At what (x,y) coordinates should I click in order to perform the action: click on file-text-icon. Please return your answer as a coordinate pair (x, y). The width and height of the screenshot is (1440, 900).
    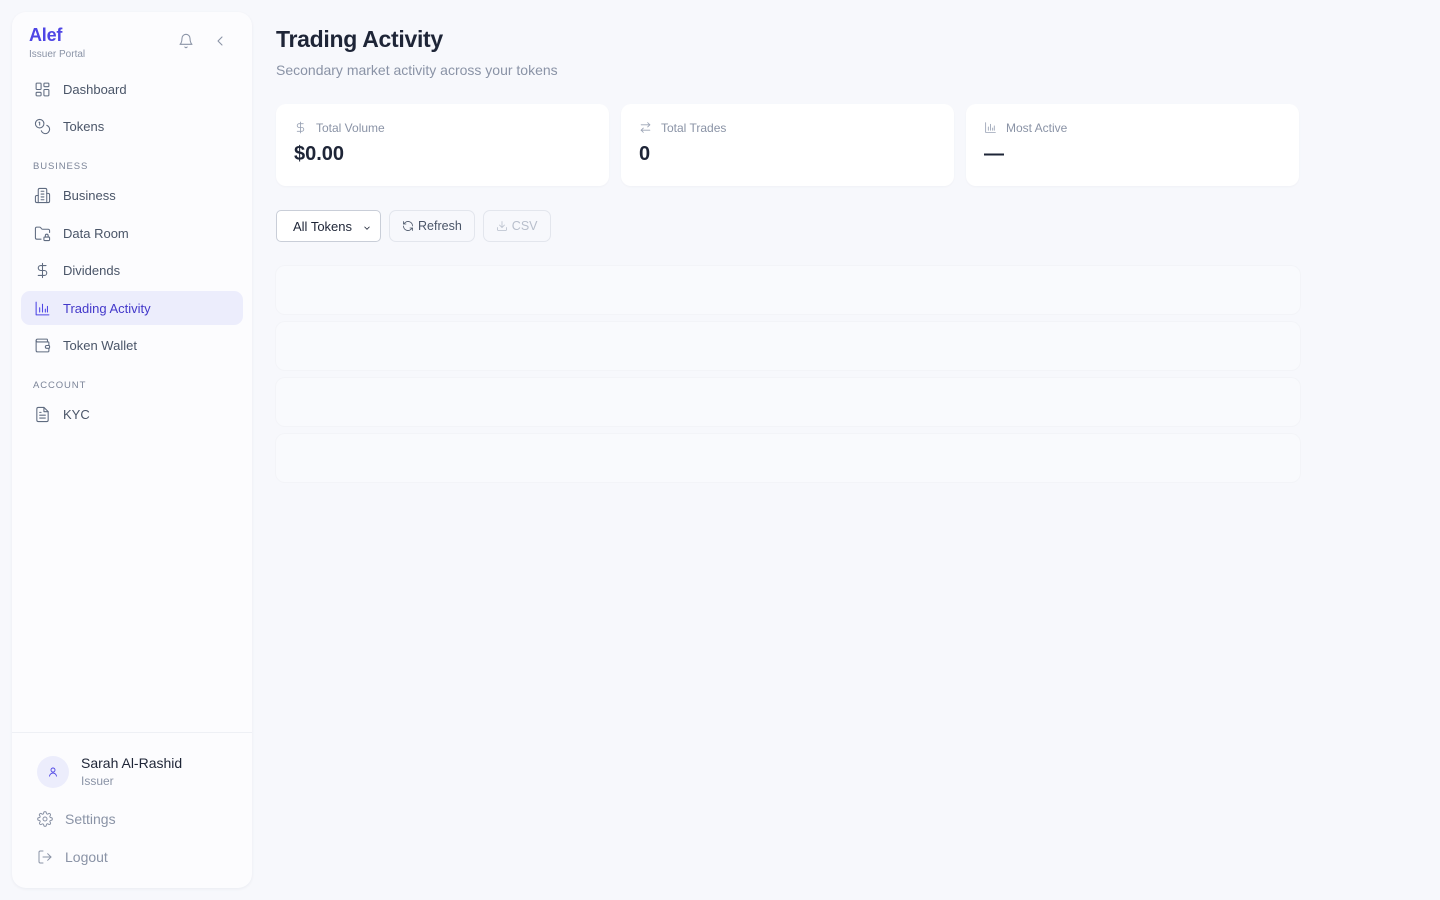
    Looking at the image, I should click on (42, 415).